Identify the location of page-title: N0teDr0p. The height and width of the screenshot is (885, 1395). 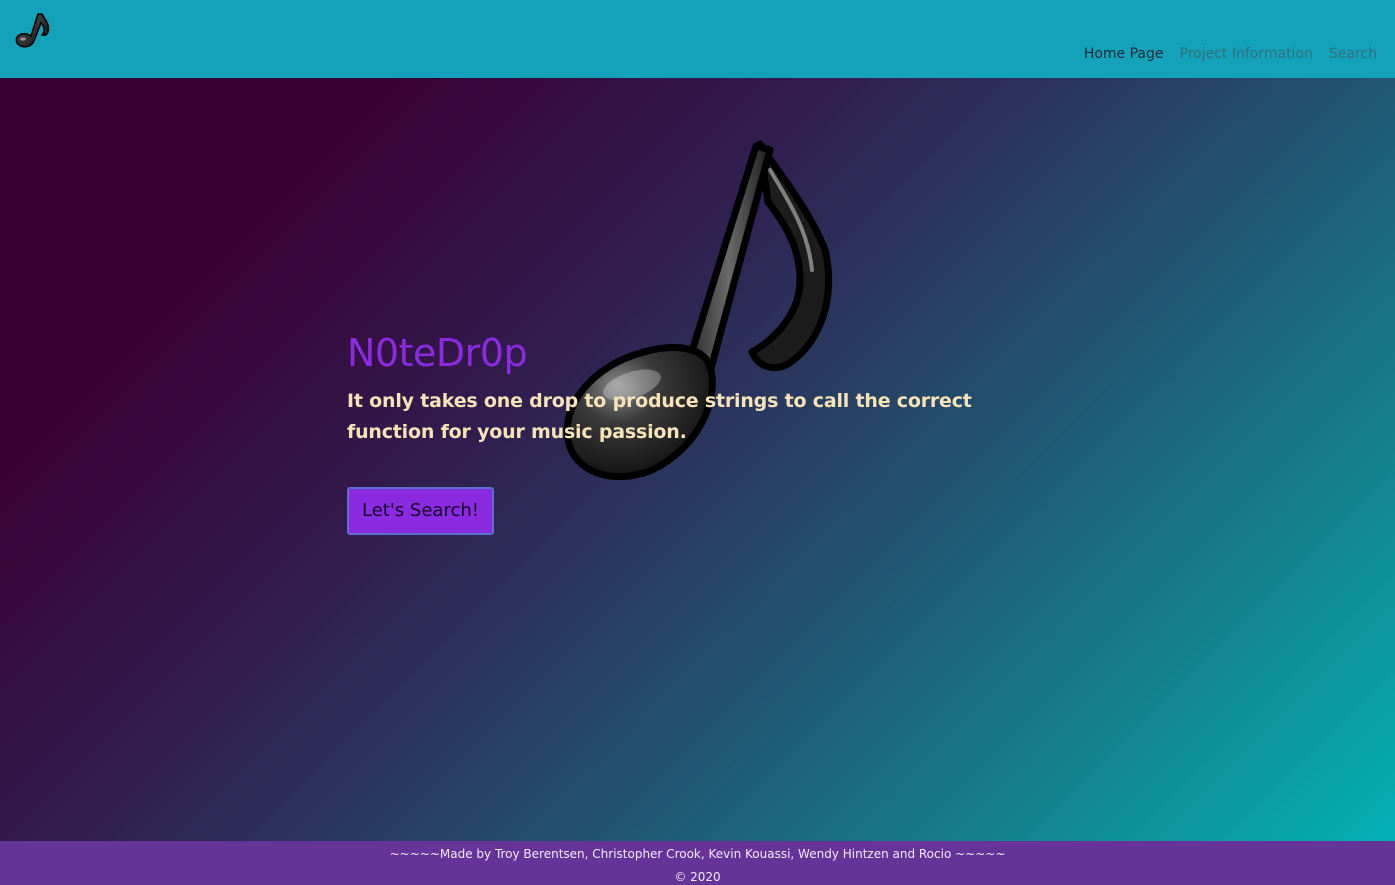
(437, 353).